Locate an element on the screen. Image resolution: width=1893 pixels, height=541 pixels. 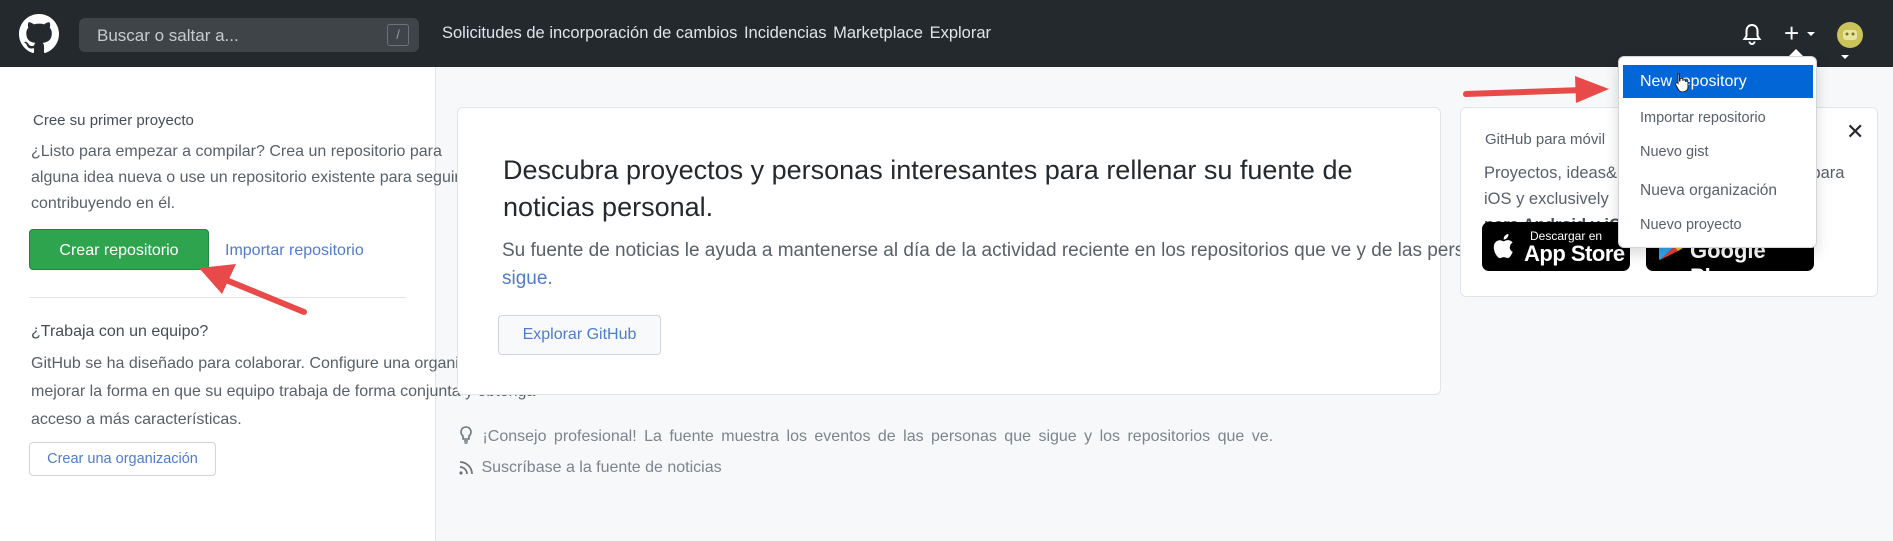
slash-shortcut-hint: / is located at coordinates (398, 35).